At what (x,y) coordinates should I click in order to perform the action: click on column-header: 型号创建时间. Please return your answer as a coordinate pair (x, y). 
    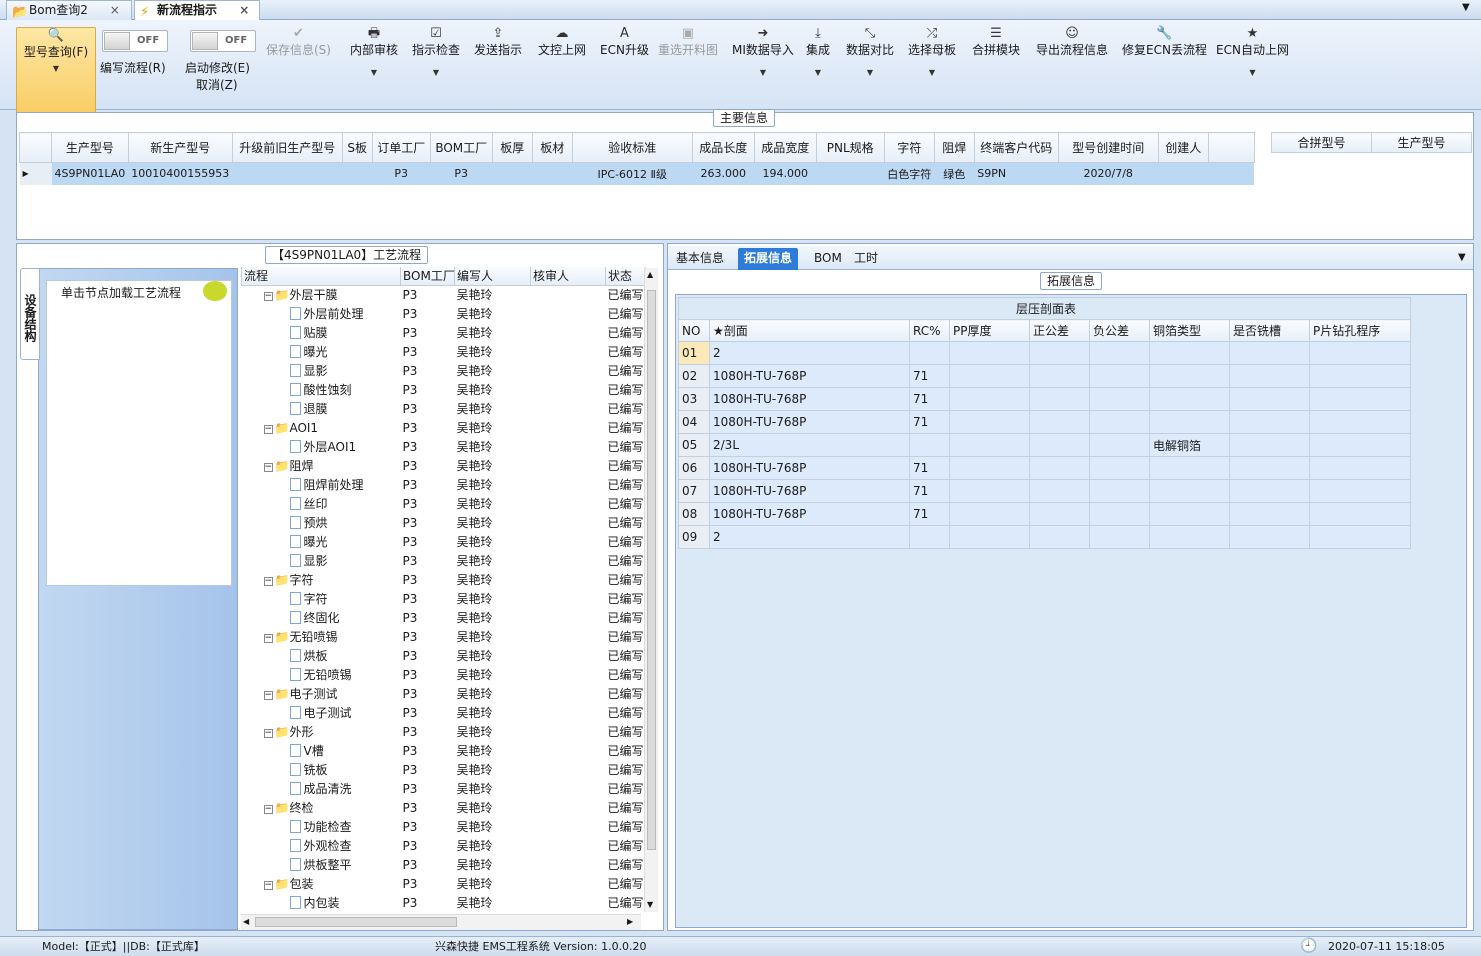
    Looking at the image, I should click on (1108, 147).